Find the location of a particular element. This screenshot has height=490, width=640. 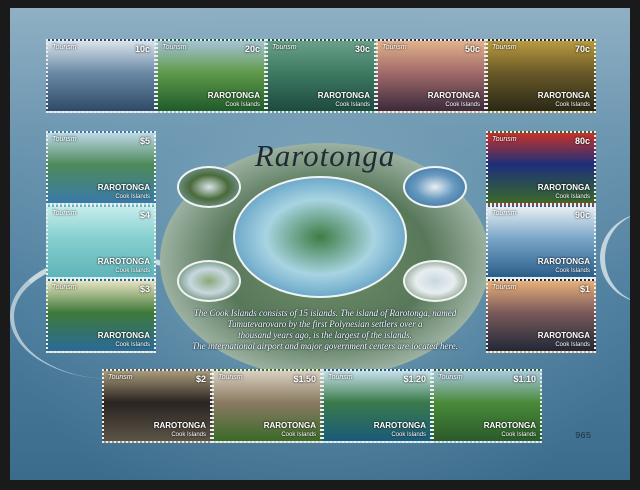

stamp-value: 80c is located at coordinates (582, 141).